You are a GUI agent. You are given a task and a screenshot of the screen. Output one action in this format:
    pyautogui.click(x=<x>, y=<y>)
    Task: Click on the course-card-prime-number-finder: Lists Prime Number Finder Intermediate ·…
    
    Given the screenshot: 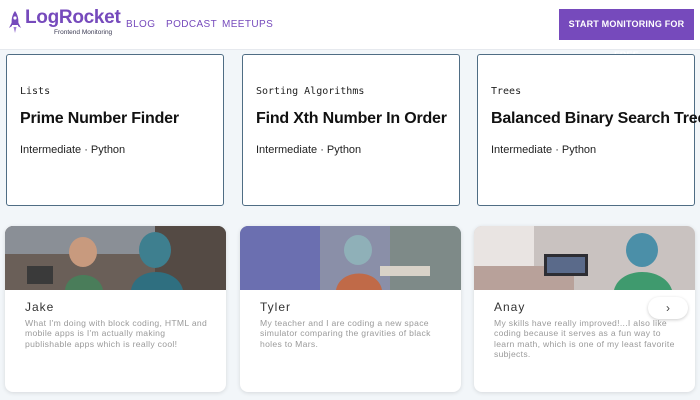 What is the action you would take?
    pyautogui.click(x=115, y=130)
    